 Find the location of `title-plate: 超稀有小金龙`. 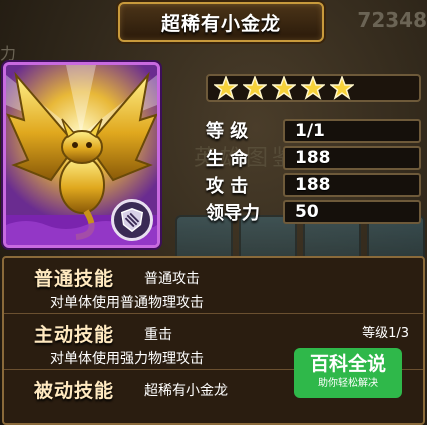

title-plate: 超稀有小金龙 is located at coordinates (221, 22).